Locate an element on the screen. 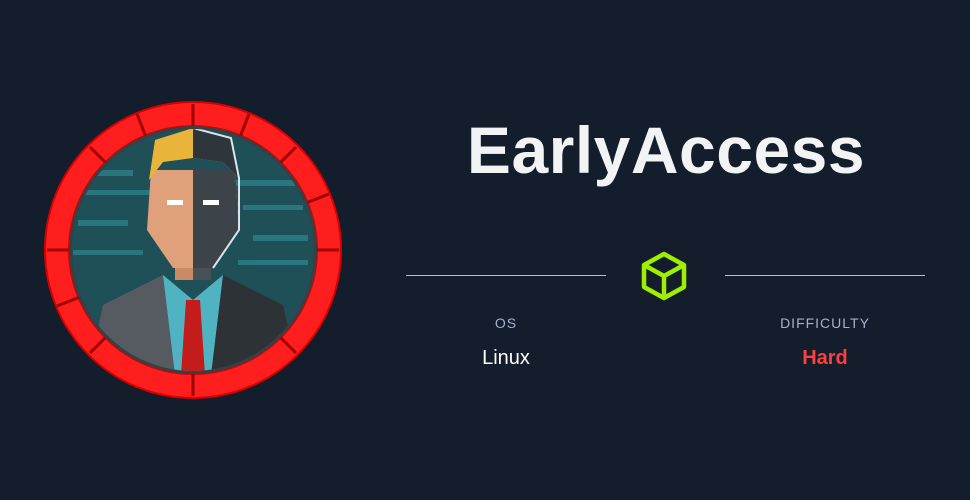  divider-right is located at coordinates (825, 275).